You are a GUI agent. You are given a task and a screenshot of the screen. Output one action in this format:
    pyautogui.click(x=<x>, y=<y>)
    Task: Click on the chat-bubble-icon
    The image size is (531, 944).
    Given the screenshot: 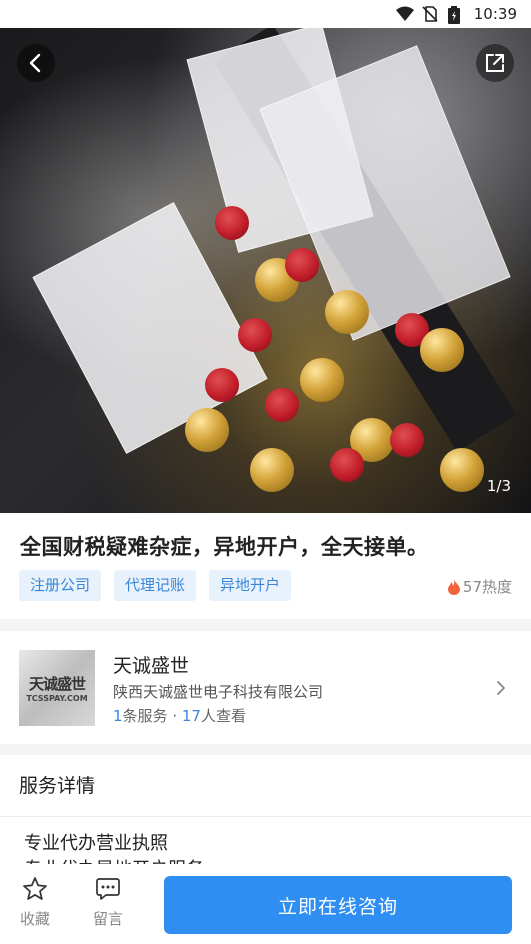 What is the action you would take?
    pyautogui.click(x=108, y=889)
    